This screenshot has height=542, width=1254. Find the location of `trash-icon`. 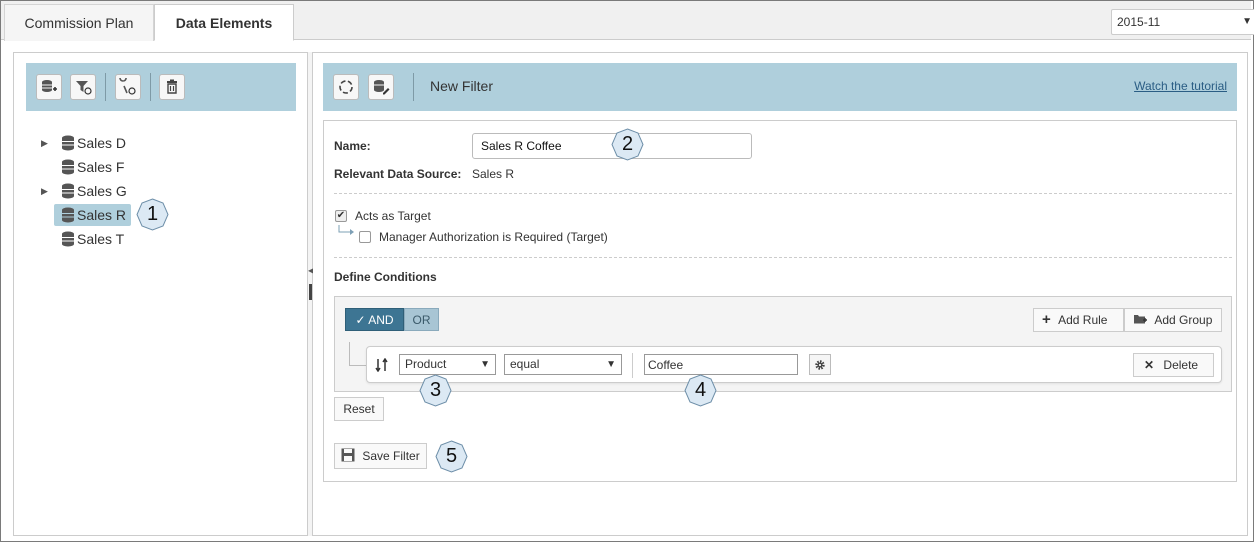

trash-icon is located at coordinates (172, 86).